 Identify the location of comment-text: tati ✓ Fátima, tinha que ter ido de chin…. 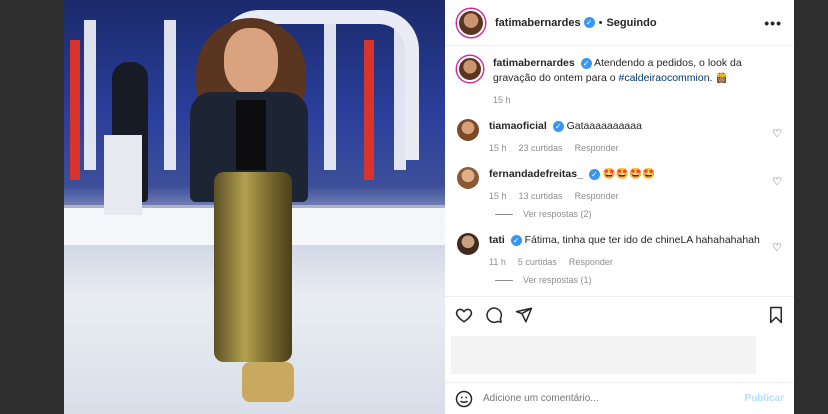
(626, 240).